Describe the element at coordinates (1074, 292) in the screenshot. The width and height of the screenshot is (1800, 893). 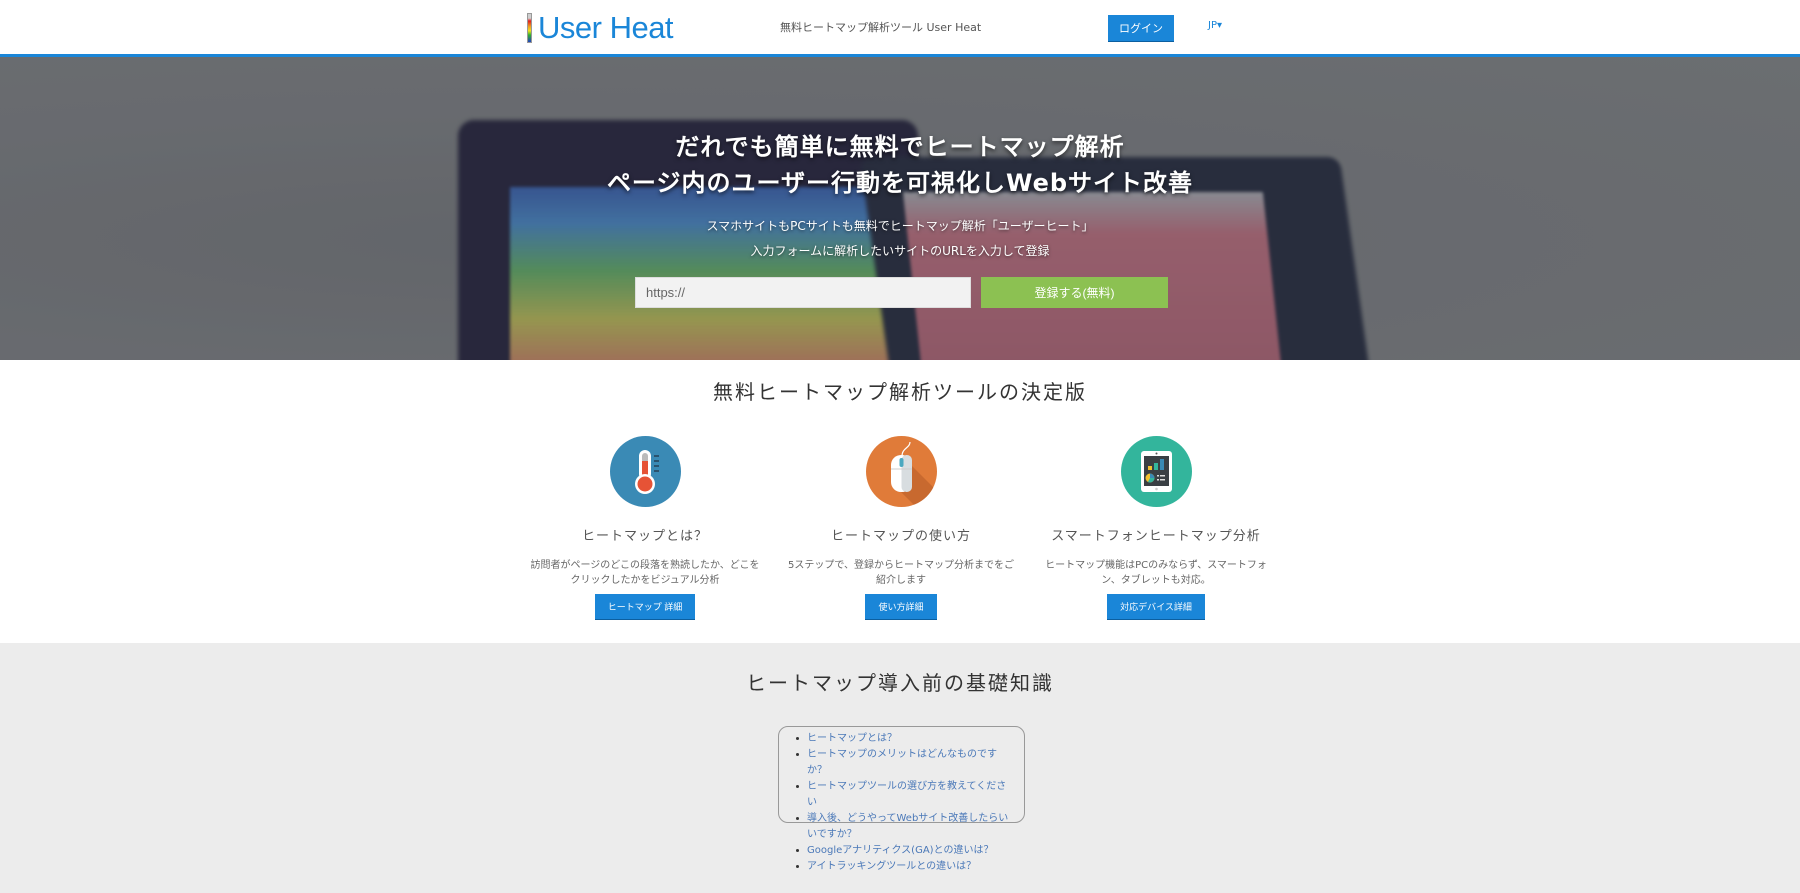
I see `register-button: 登録する(無料)` at that location.